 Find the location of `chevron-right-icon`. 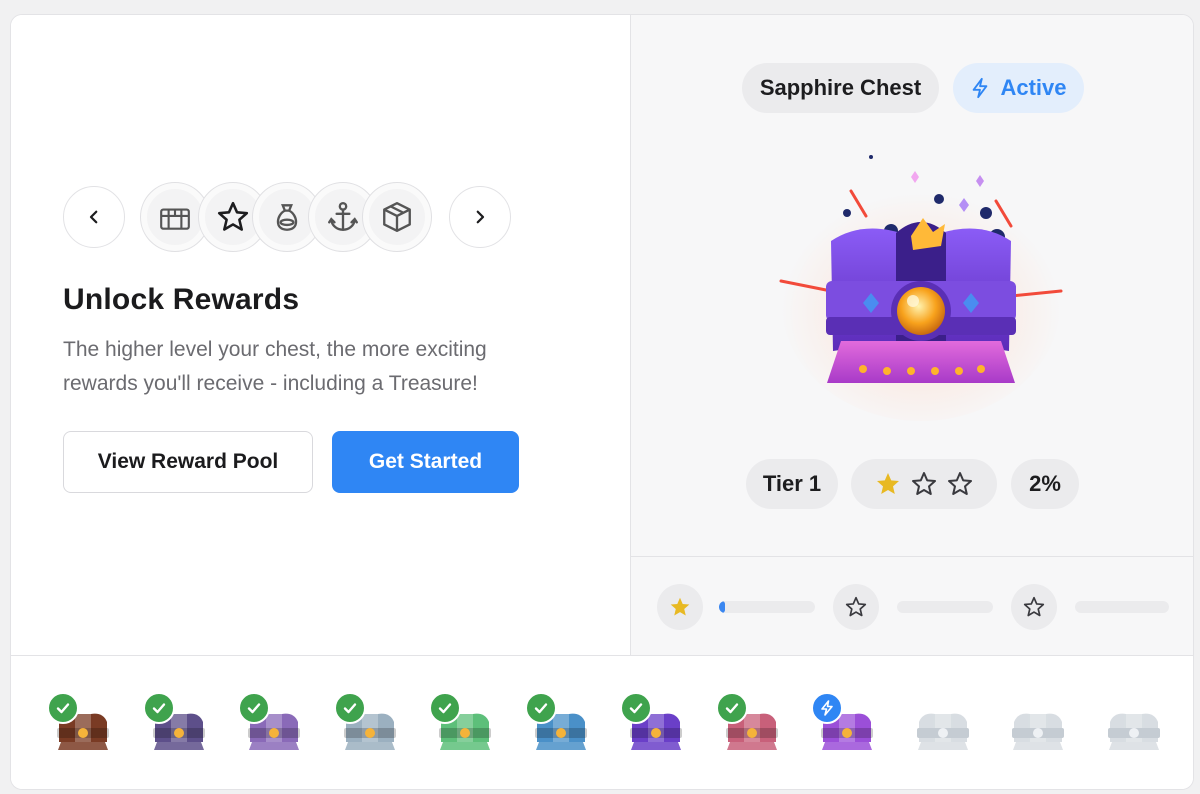

chevron-right-icon is located at coordinates (480, 217).